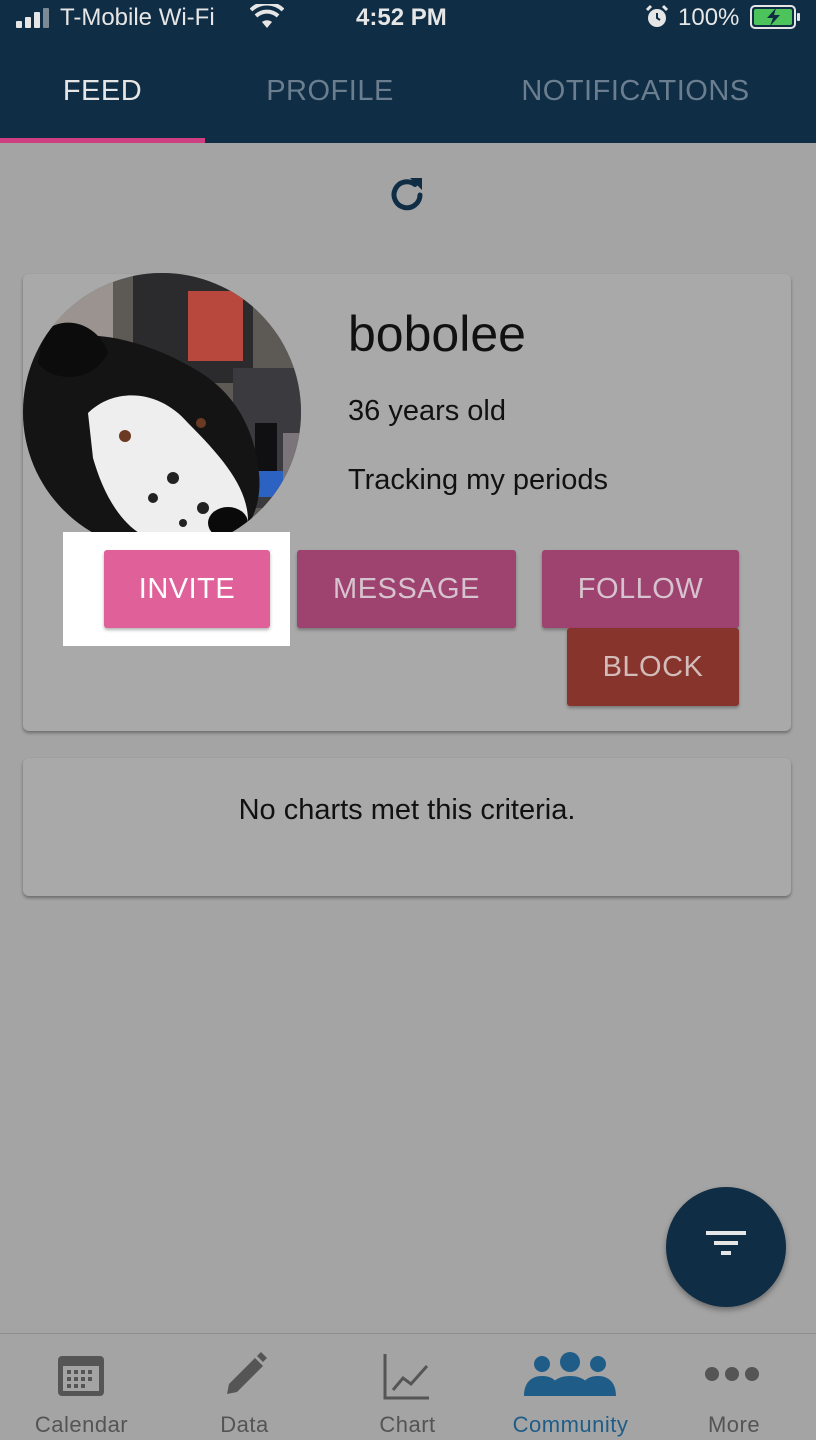  I want to click on avatar, so click(162, 412).